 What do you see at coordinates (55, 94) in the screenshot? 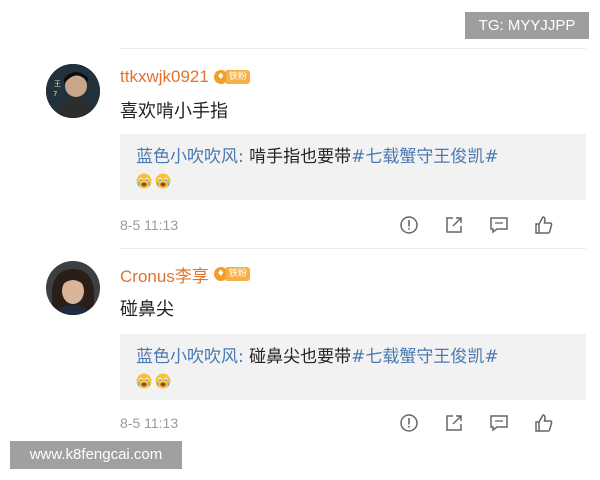
I see `svg-text: 7` at bounding box center [55, 94].